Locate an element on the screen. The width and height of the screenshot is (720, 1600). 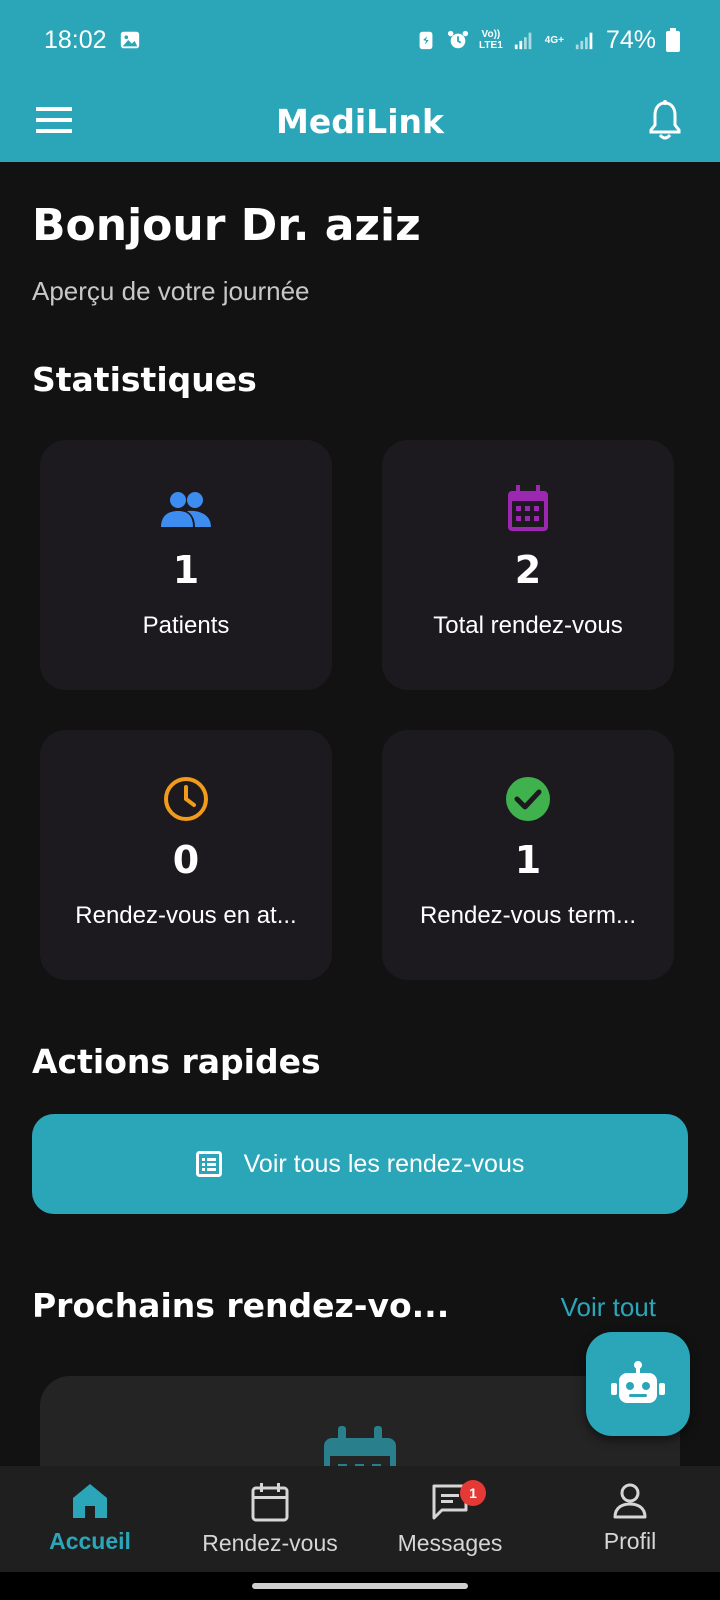
home-indicator is located at coordinates (360, 1586).